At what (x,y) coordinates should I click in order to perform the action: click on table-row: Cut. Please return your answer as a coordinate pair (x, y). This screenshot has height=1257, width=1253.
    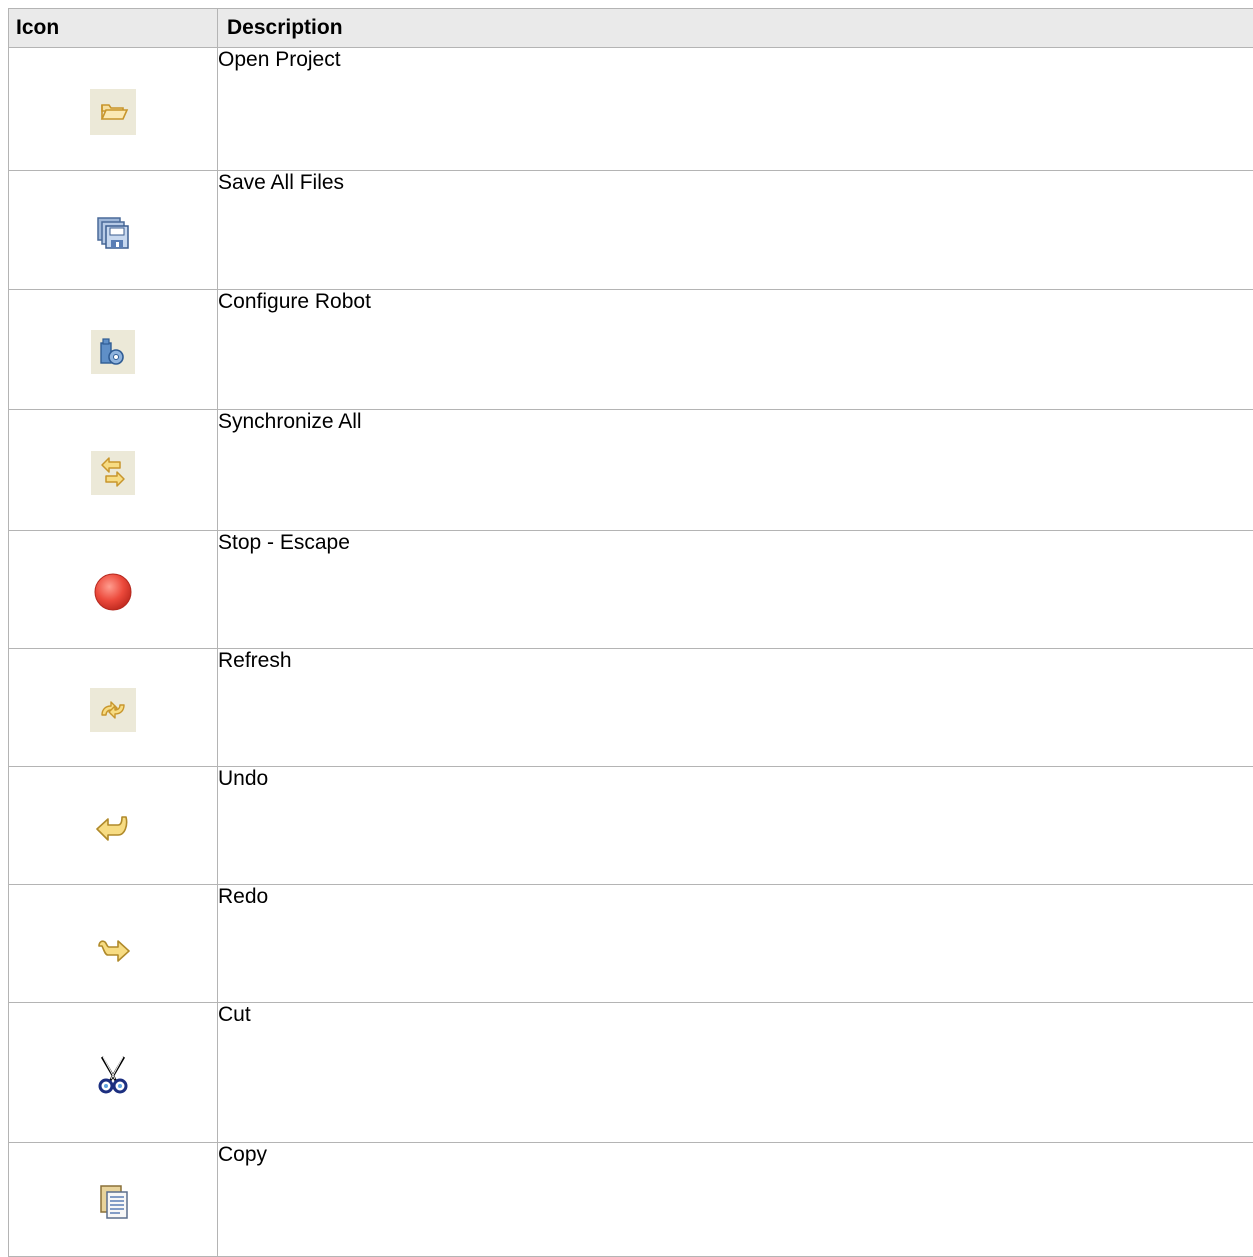
    Looking at the image, I should click on (631, 1073).